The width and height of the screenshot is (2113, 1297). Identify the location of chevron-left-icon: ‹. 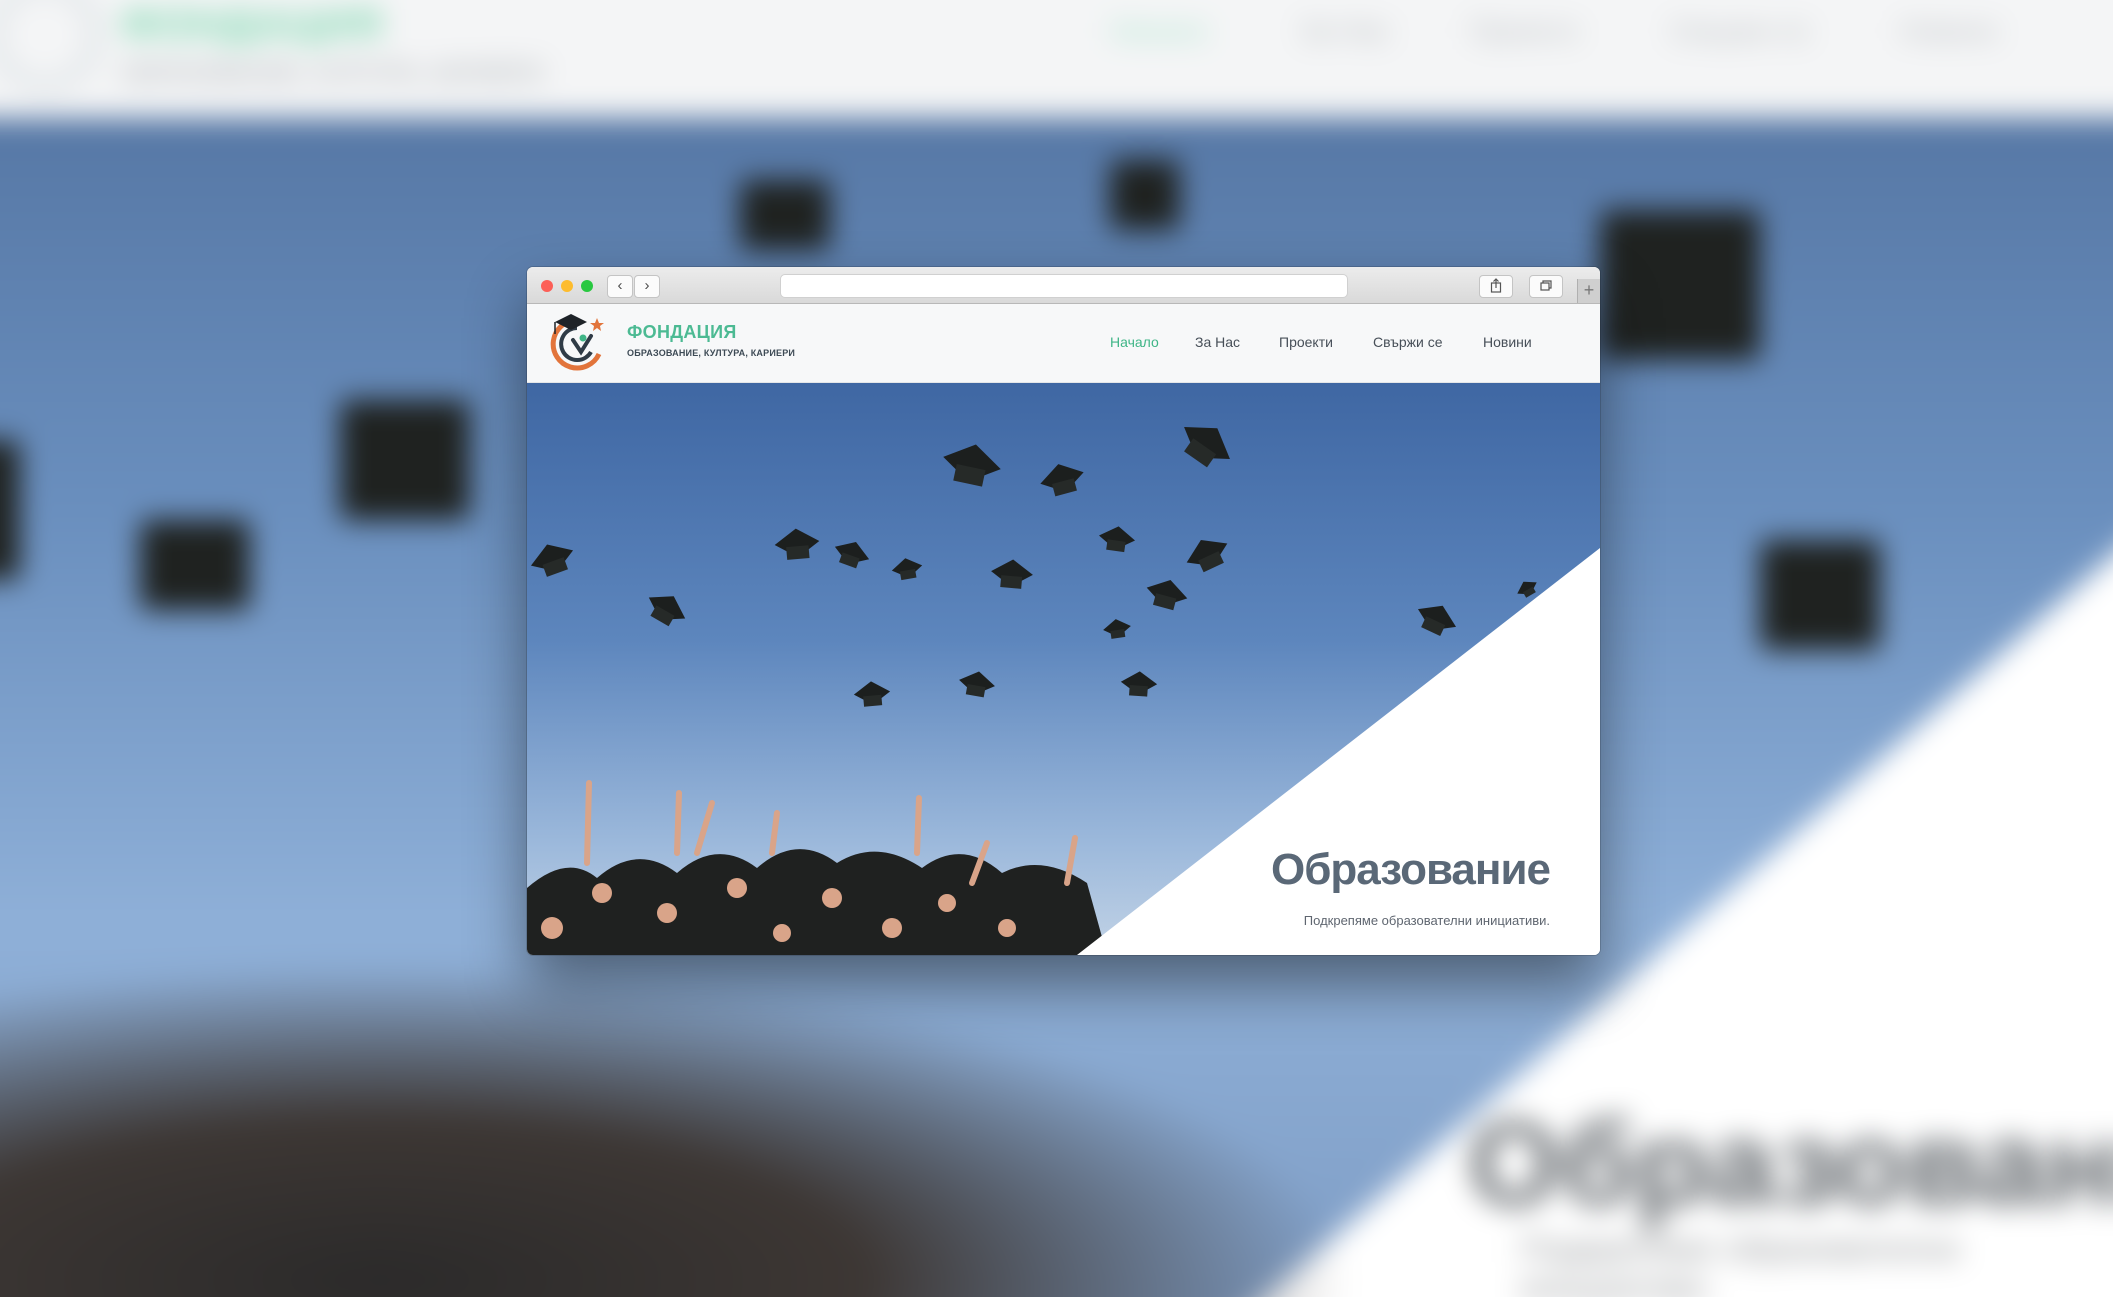
(620, 285).